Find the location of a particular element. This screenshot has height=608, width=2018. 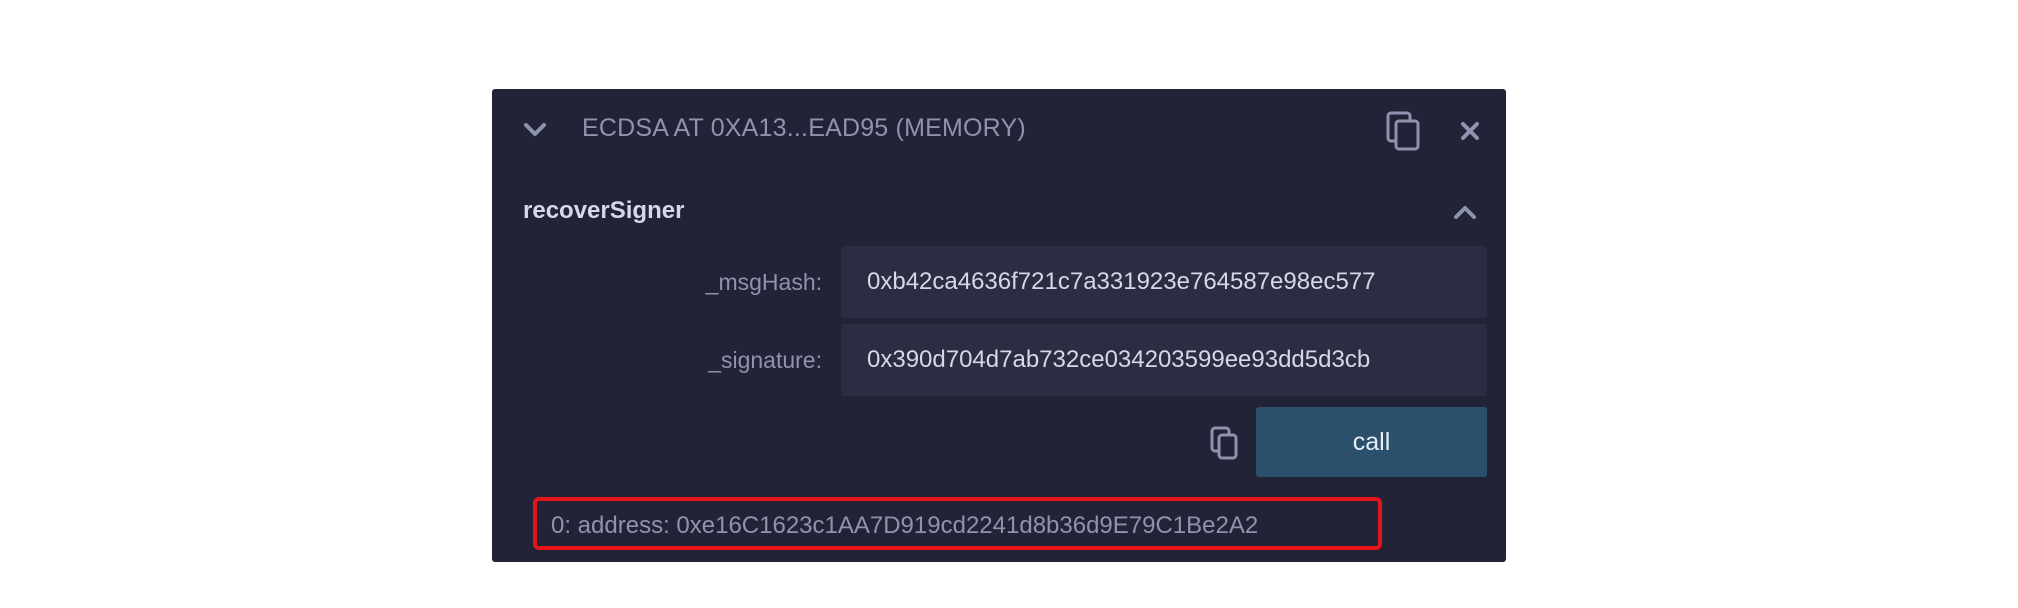

contract-header: ECDSA AT 0XA13...EAD95 (MEMORY) is located at coordinates (999, 131).